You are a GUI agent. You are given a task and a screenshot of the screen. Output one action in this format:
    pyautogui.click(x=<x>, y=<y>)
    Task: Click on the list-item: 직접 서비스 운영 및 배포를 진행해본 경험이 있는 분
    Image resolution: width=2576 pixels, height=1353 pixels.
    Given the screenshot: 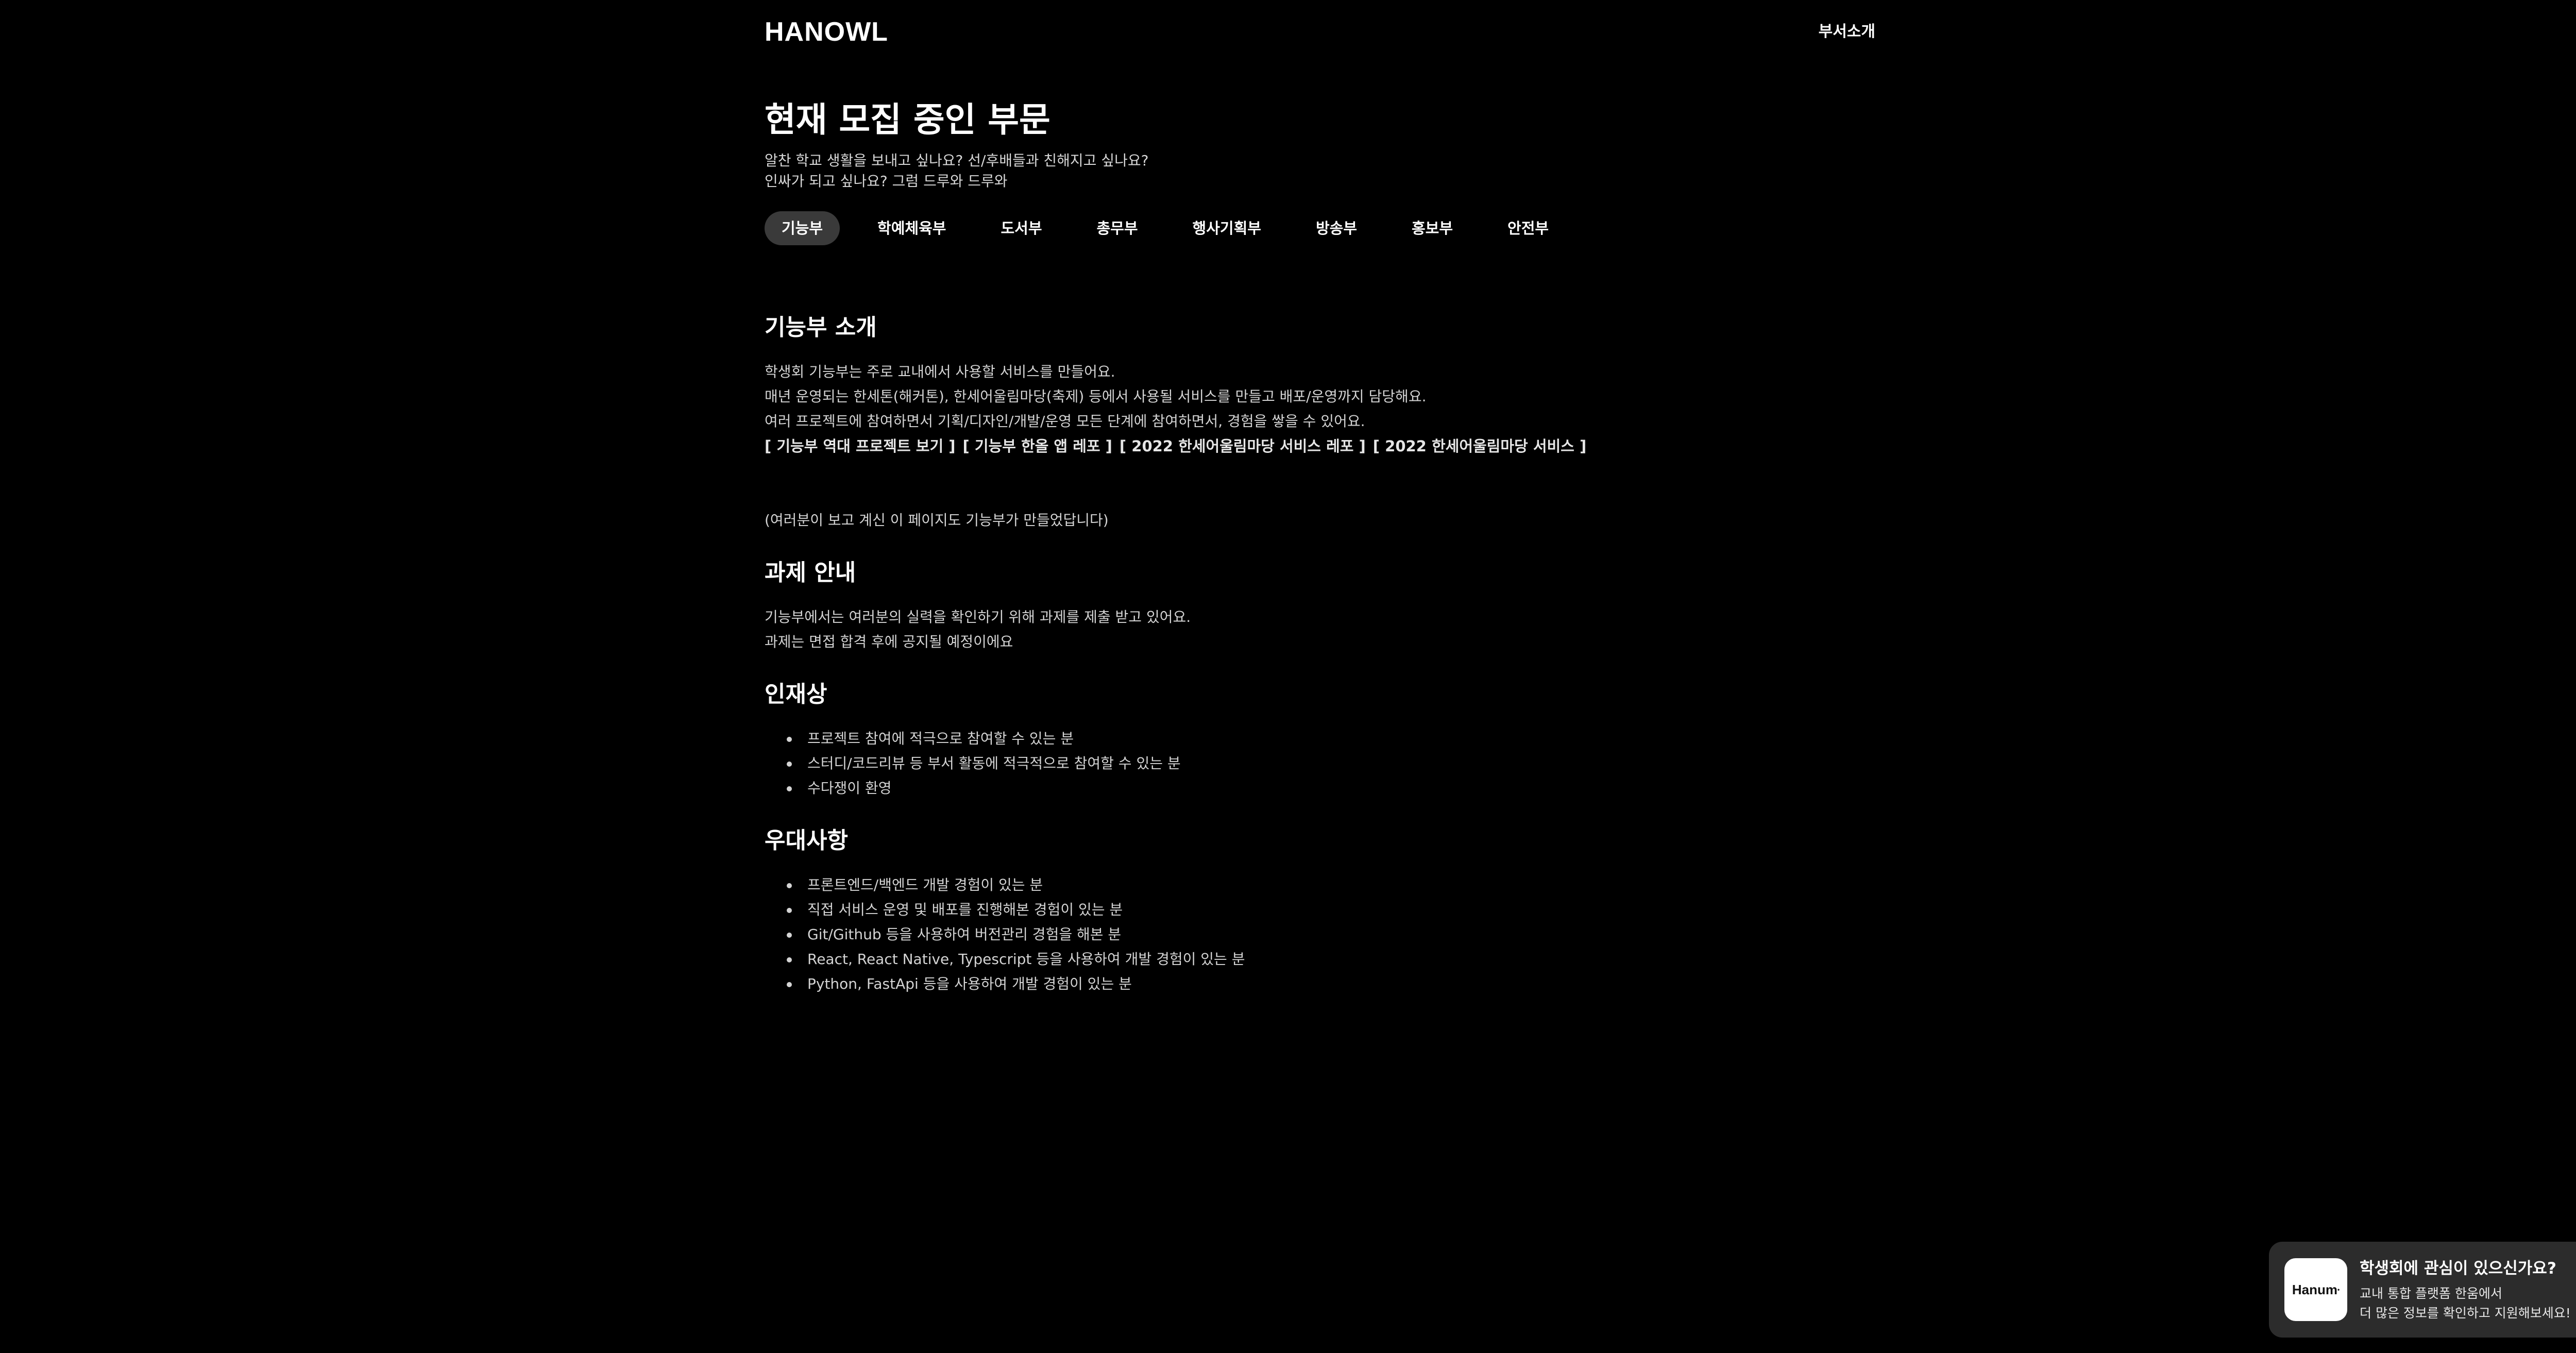 What is the action you would take?
    pyautogui.click(x=1005, y=910)
    